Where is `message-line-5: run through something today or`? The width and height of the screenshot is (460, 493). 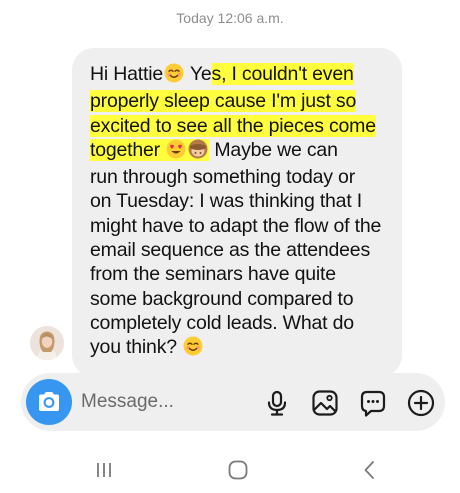 message-line-5: run through something today or is located at coordinates (223, 177).